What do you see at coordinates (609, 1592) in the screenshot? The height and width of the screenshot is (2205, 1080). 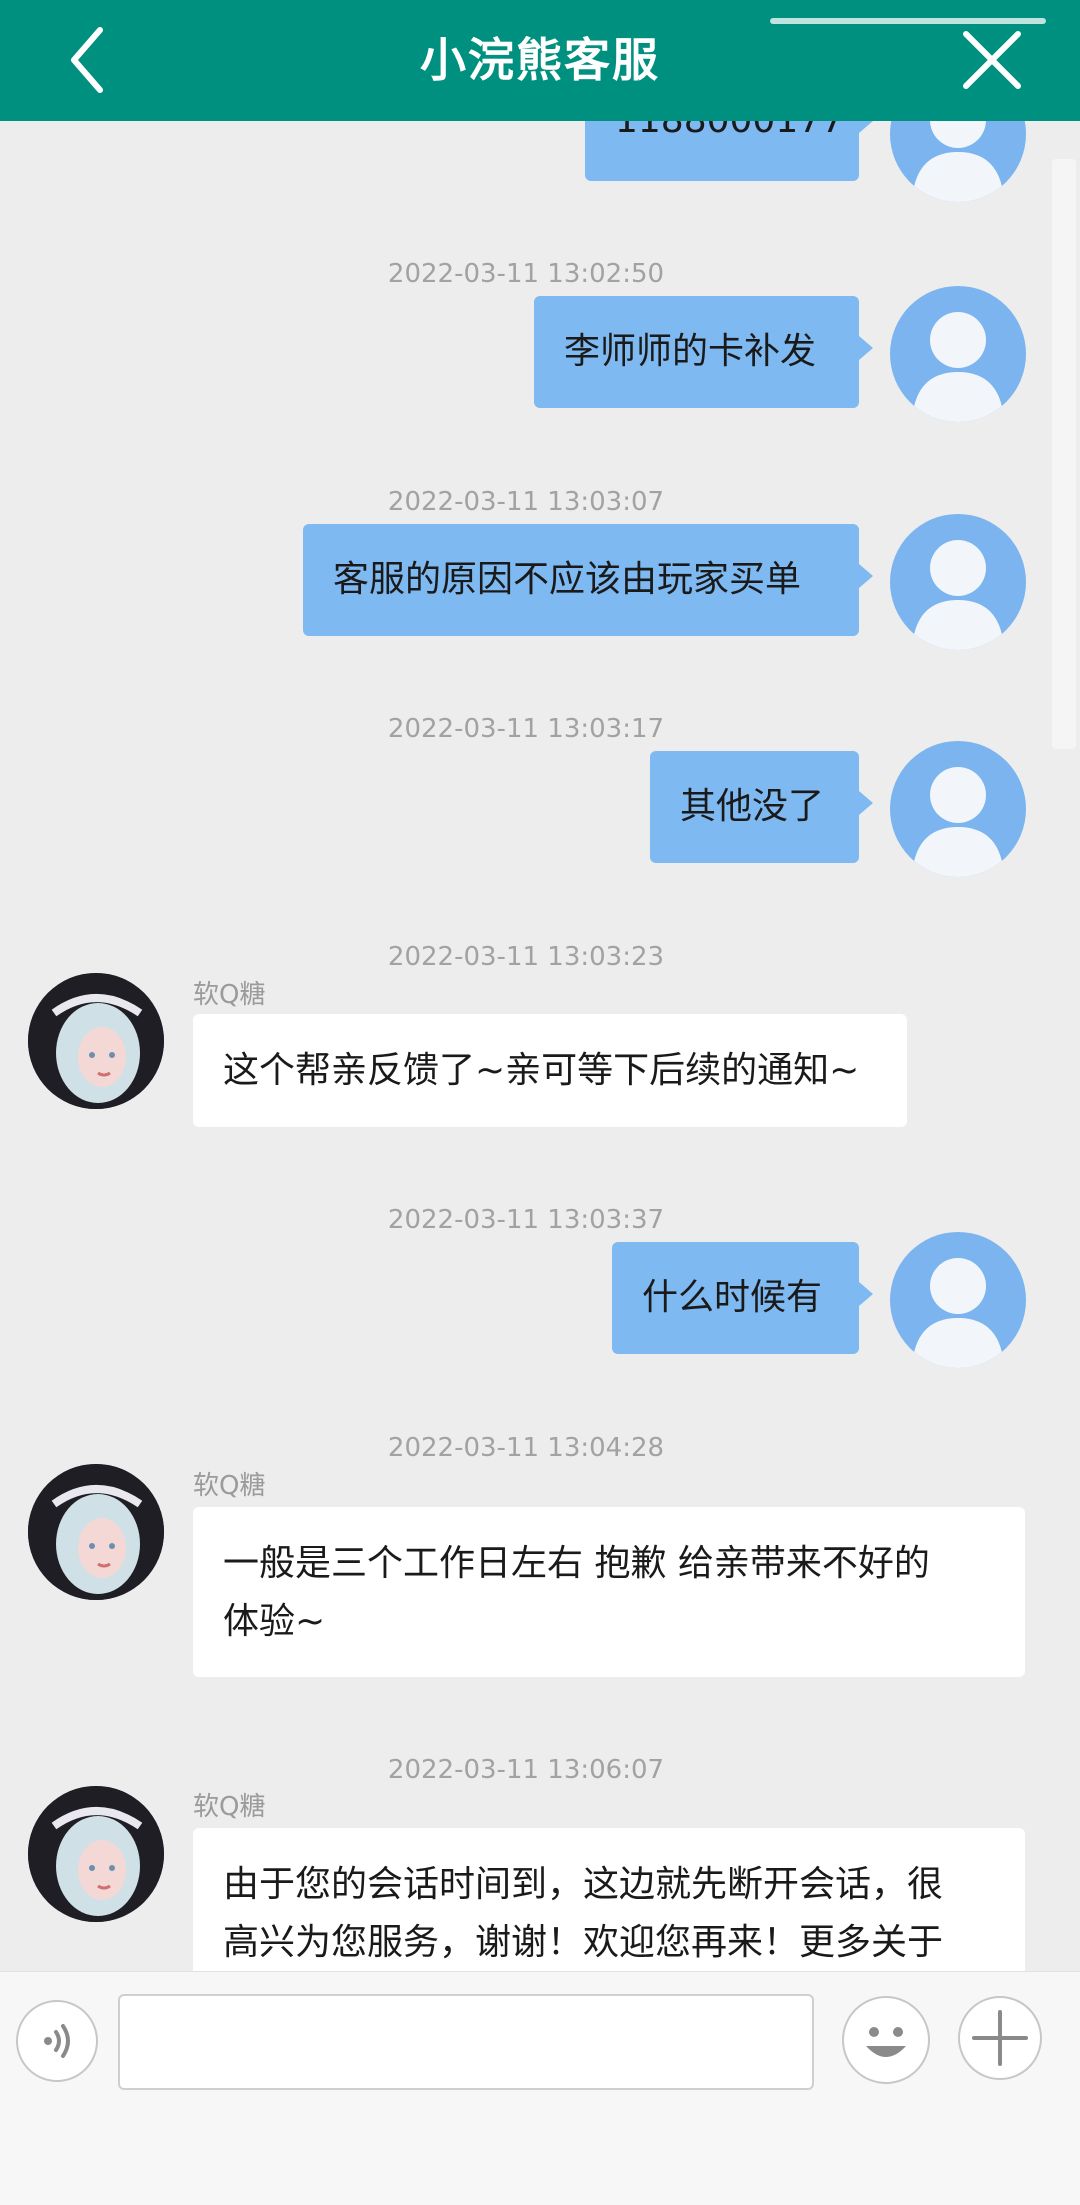 I see `agent-message-bubble: 一般是三个工作日左右 抱歉 给亲带来不好的 体验~` at bounding box center [609, 1592].